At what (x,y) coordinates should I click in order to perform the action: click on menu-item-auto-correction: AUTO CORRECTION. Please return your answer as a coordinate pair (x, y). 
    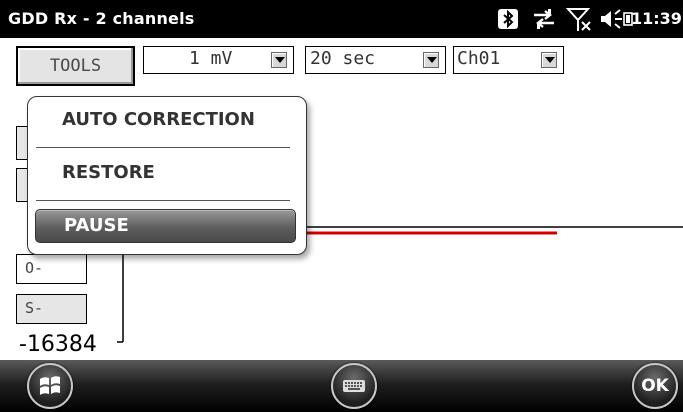
    Looking at the image, I should click on (166, 120).